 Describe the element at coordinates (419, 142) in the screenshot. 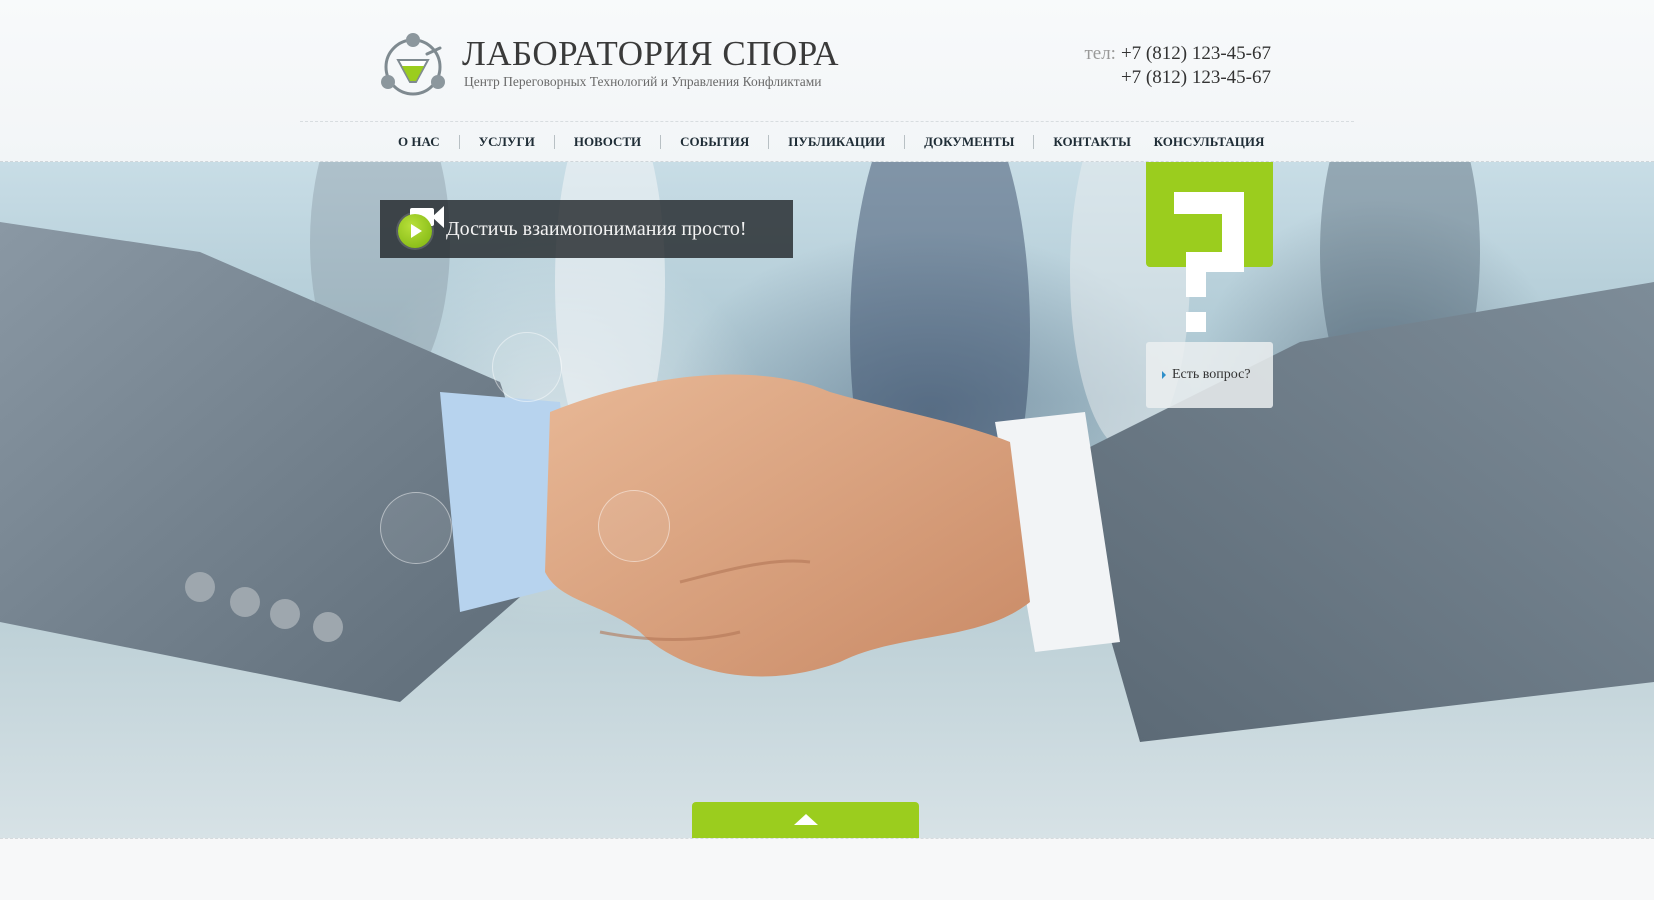

I see `nav-item-about: О НАС` at that location.